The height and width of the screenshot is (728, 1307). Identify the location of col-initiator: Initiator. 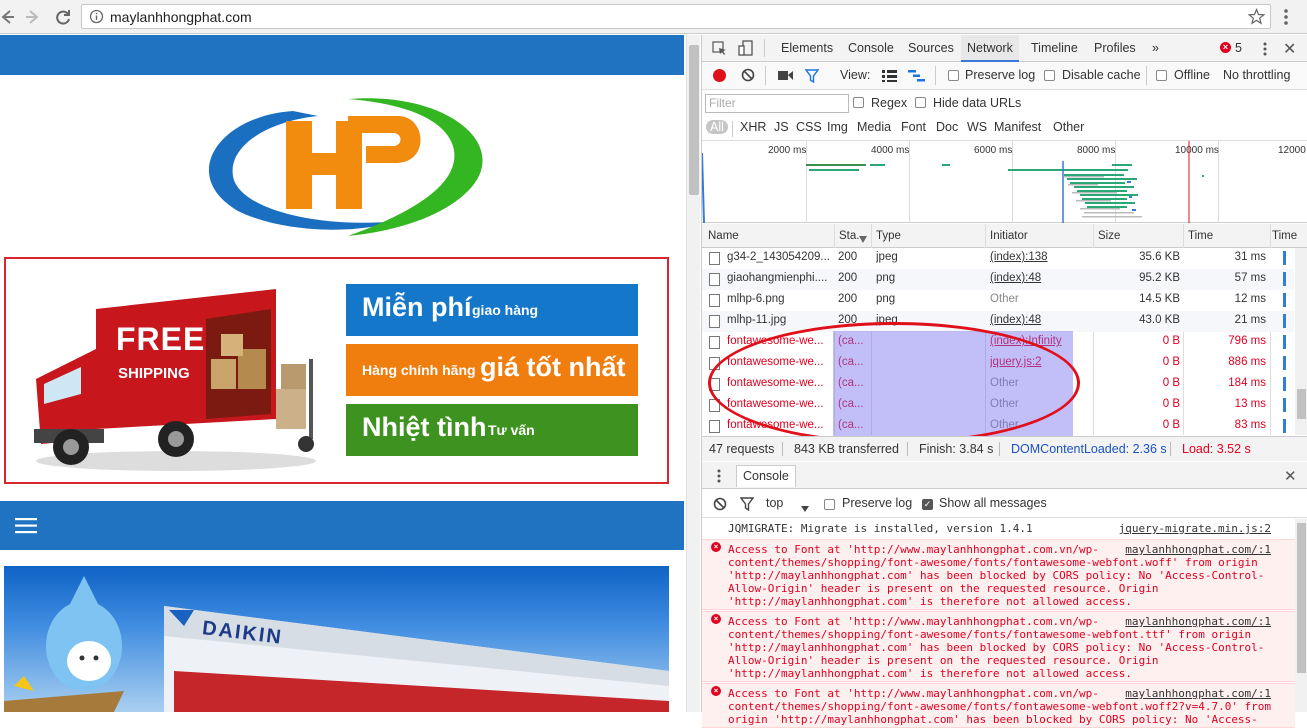
(1009, 236).